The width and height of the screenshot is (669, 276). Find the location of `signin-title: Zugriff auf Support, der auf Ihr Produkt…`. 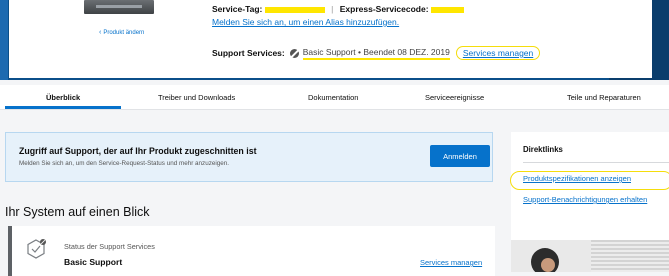

signin-title: Zugriff auf Support, der auf Ihr Produkt… is located at coordinates (138, 151).